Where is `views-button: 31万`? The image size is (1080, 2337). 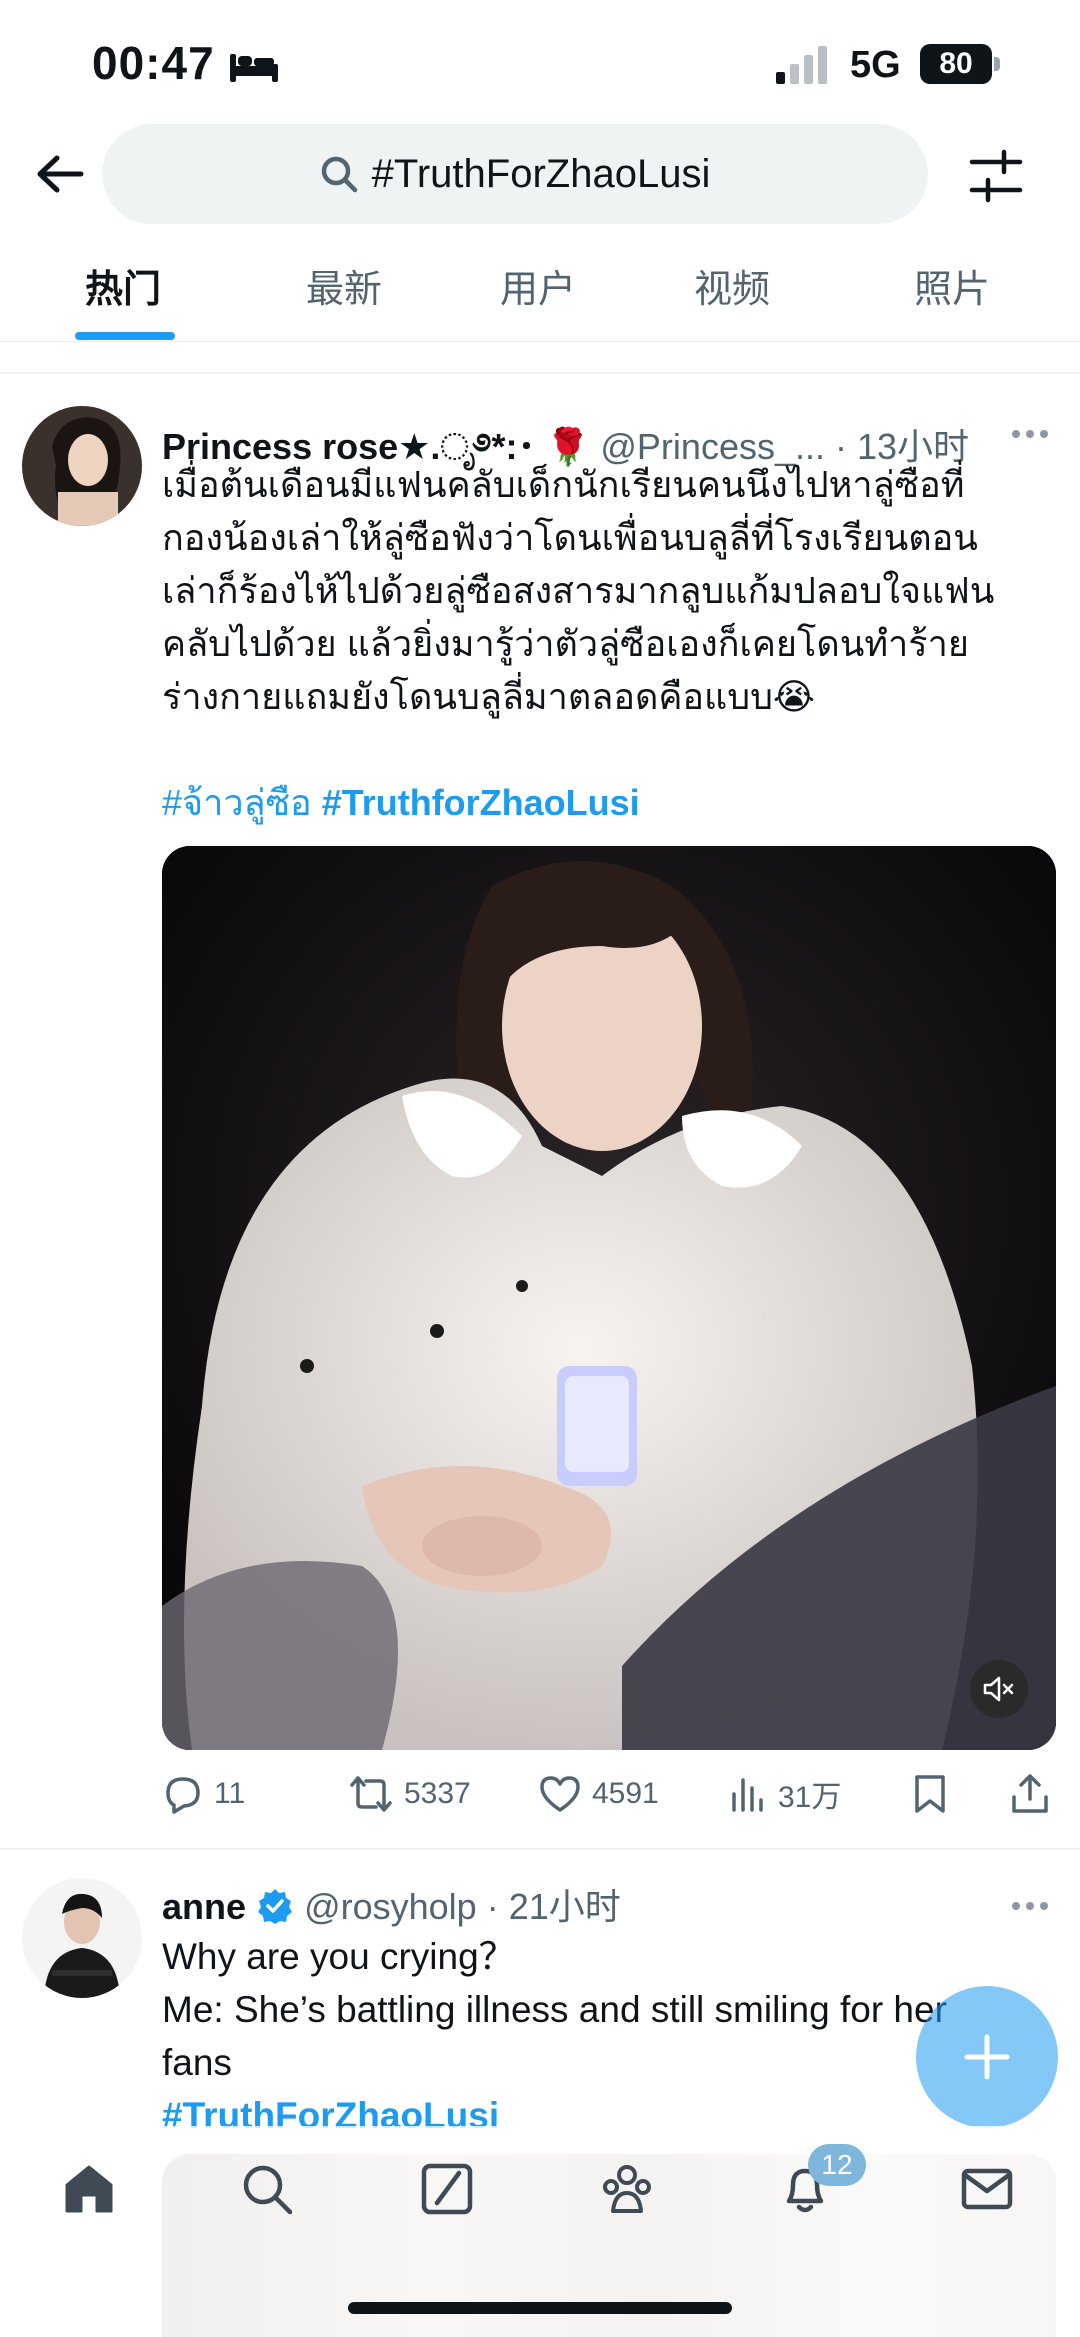
views-button: 31万 is located at coordinates (784, 1794).